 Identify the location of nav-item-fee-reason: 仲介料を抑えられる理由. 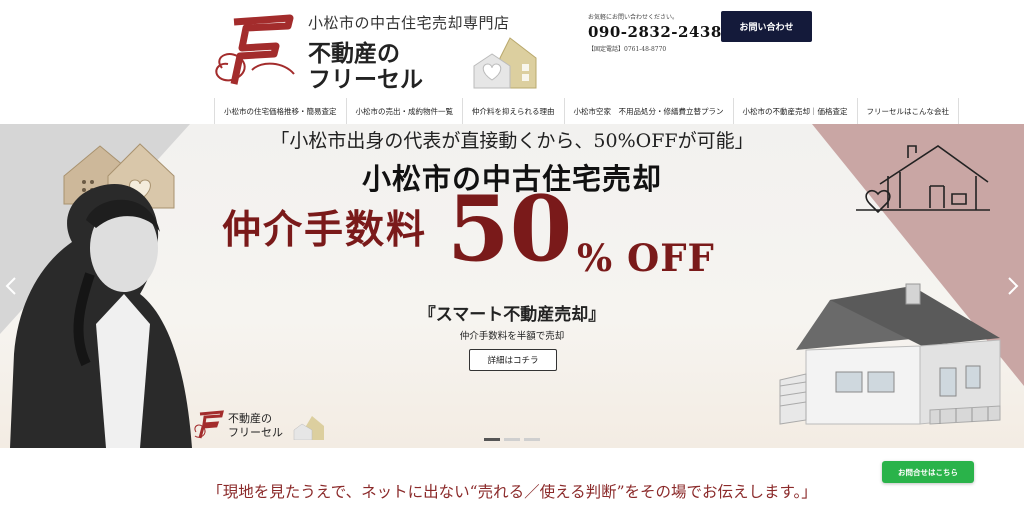
(513, 111).